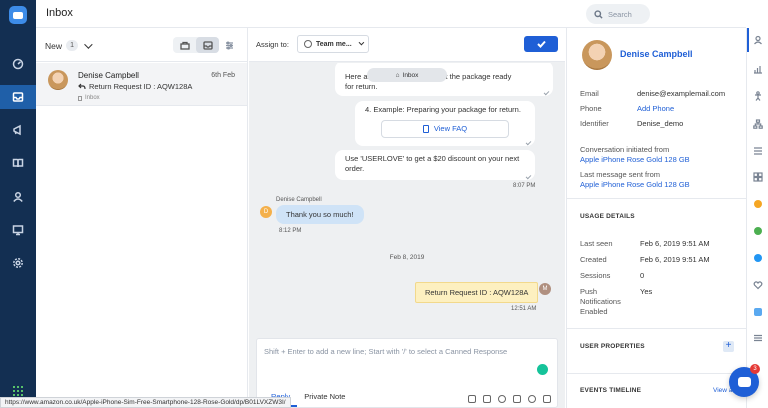 The height and width of the screenshot is (408, 768). I want to click on status-count-badge: 1, so click(72, 45).